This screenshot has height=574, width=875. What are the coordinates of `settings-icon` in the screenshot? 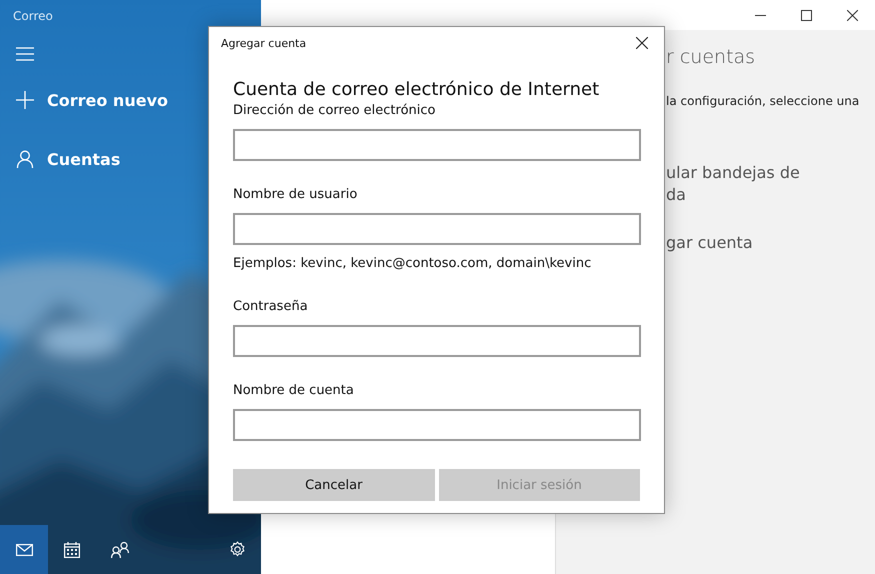 It's located at (237, 549).